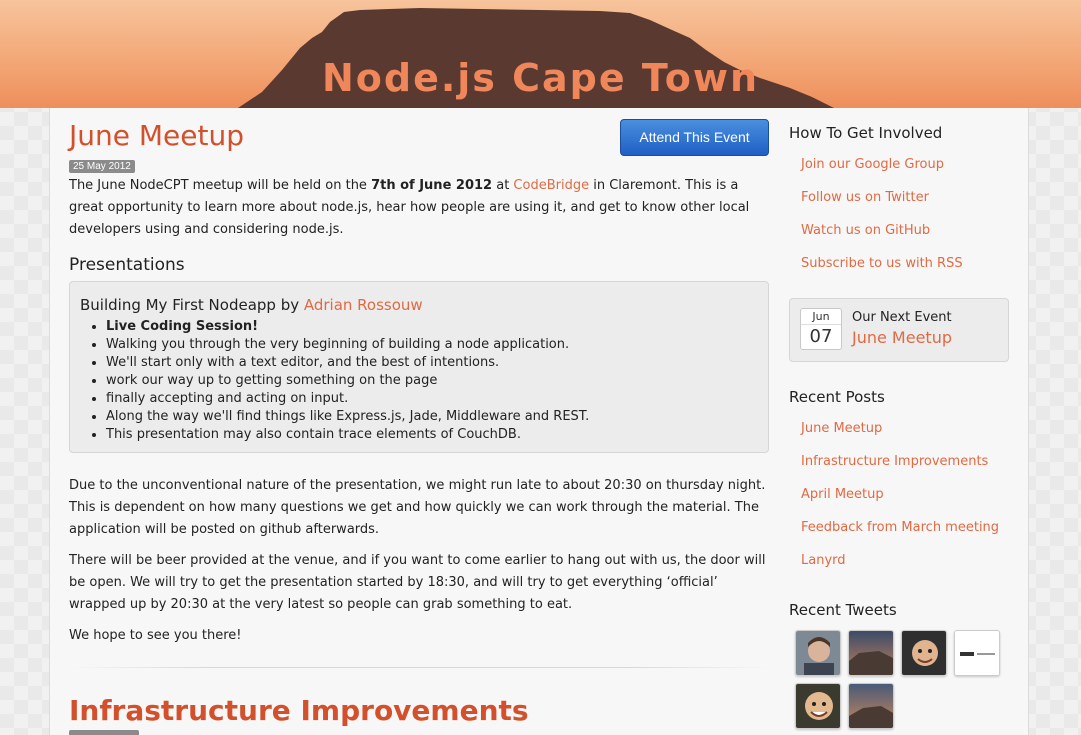  I want to click on post-paragraph-3: We hope to see you there!, so click(155, 635).